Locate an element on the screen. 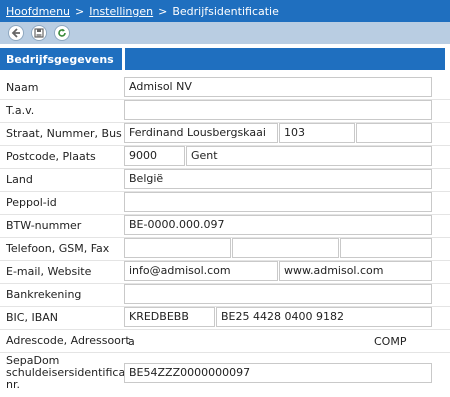 This screenshot has width=450, height=397. breadcrumb-hoofdmenu: Hoofdmenu is located at coordinates (38, 11).